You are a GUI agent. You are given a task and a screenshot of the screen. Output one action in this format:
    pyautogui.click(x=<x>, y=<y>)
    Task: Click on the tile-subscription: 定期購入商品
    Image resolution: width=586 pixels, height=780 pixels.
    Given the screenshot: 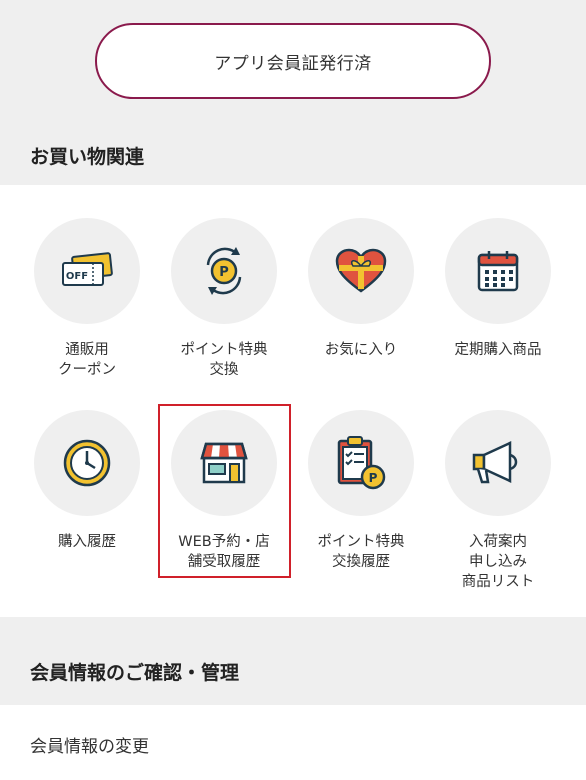 What is the action you would take?
    pyautogui.click(x=498, y=289)
    